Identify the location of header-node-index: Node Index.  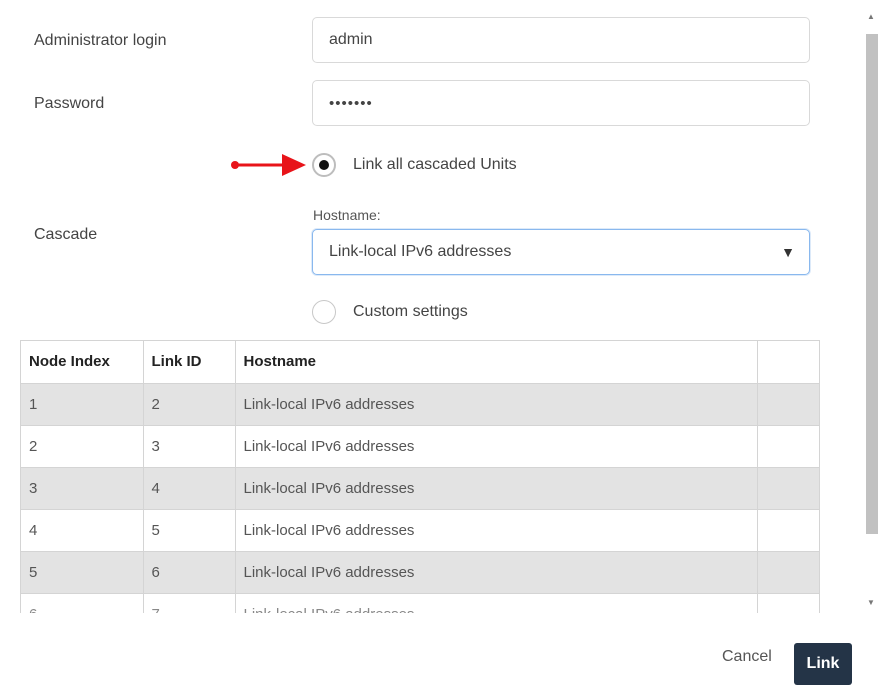
(82, 362).